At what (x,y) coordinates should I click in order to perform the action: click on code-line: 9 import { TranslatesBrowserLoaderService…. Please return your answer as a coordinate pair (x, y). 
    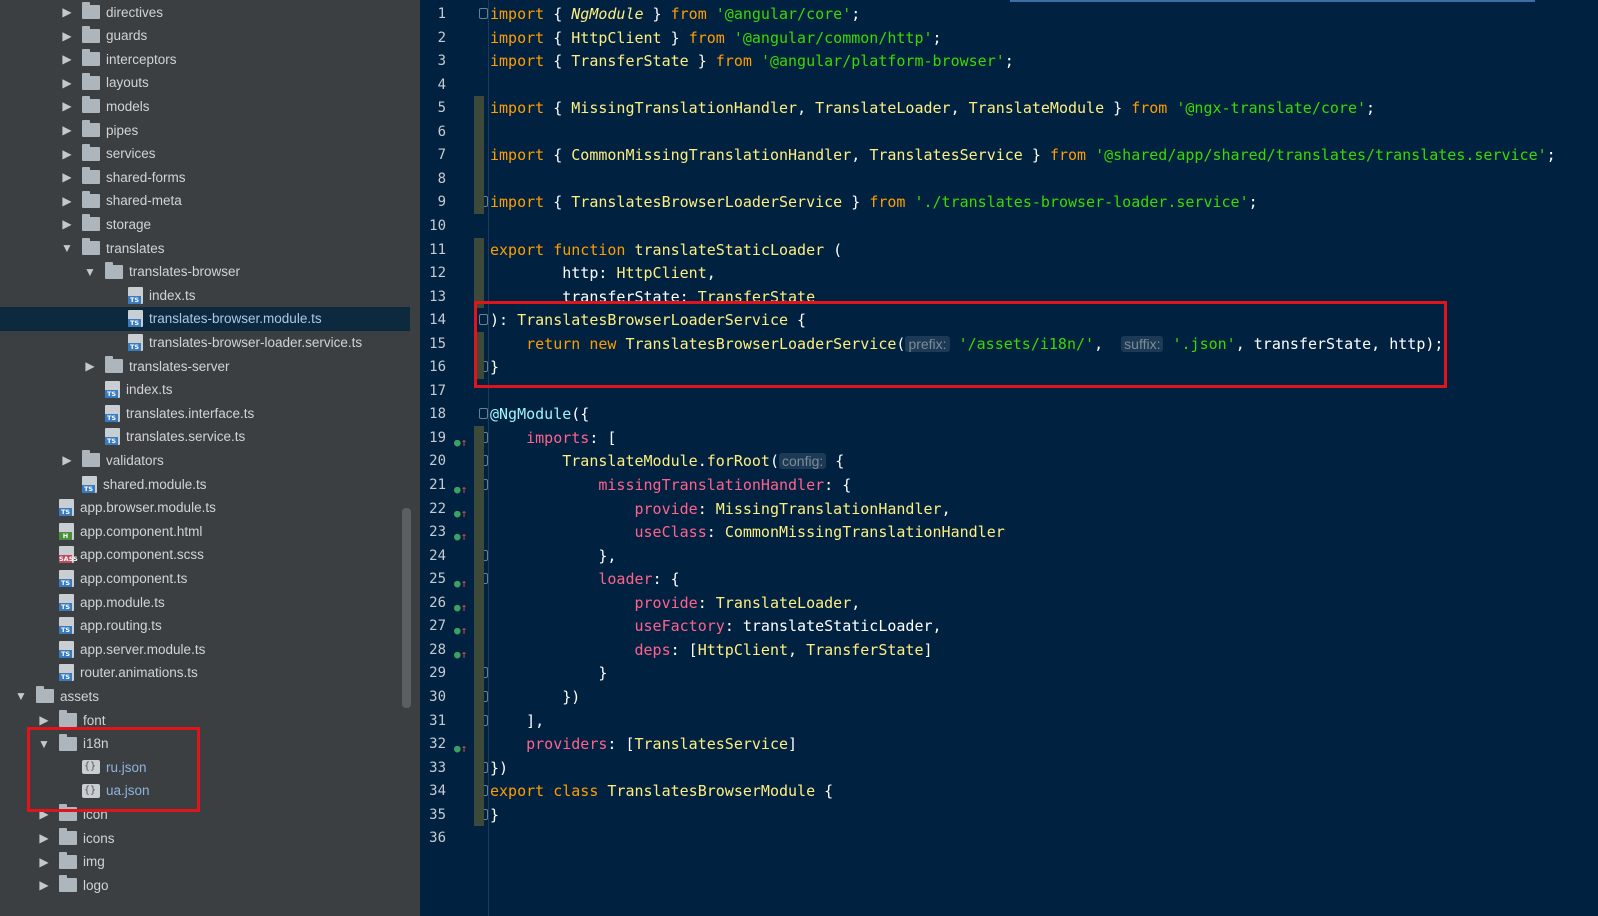
    Looking at the image, I should click on (1009, 202).